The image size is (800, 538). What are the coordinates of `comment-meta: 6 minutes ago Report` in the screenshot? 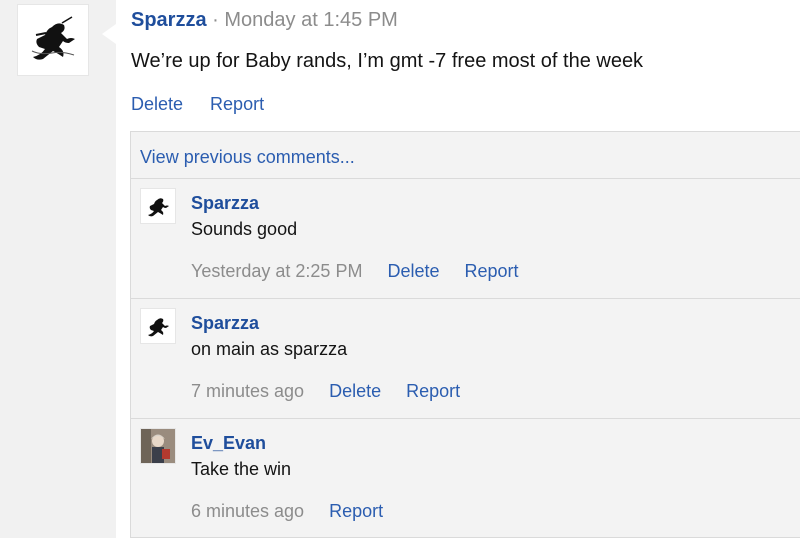 It's located at (297, 511).